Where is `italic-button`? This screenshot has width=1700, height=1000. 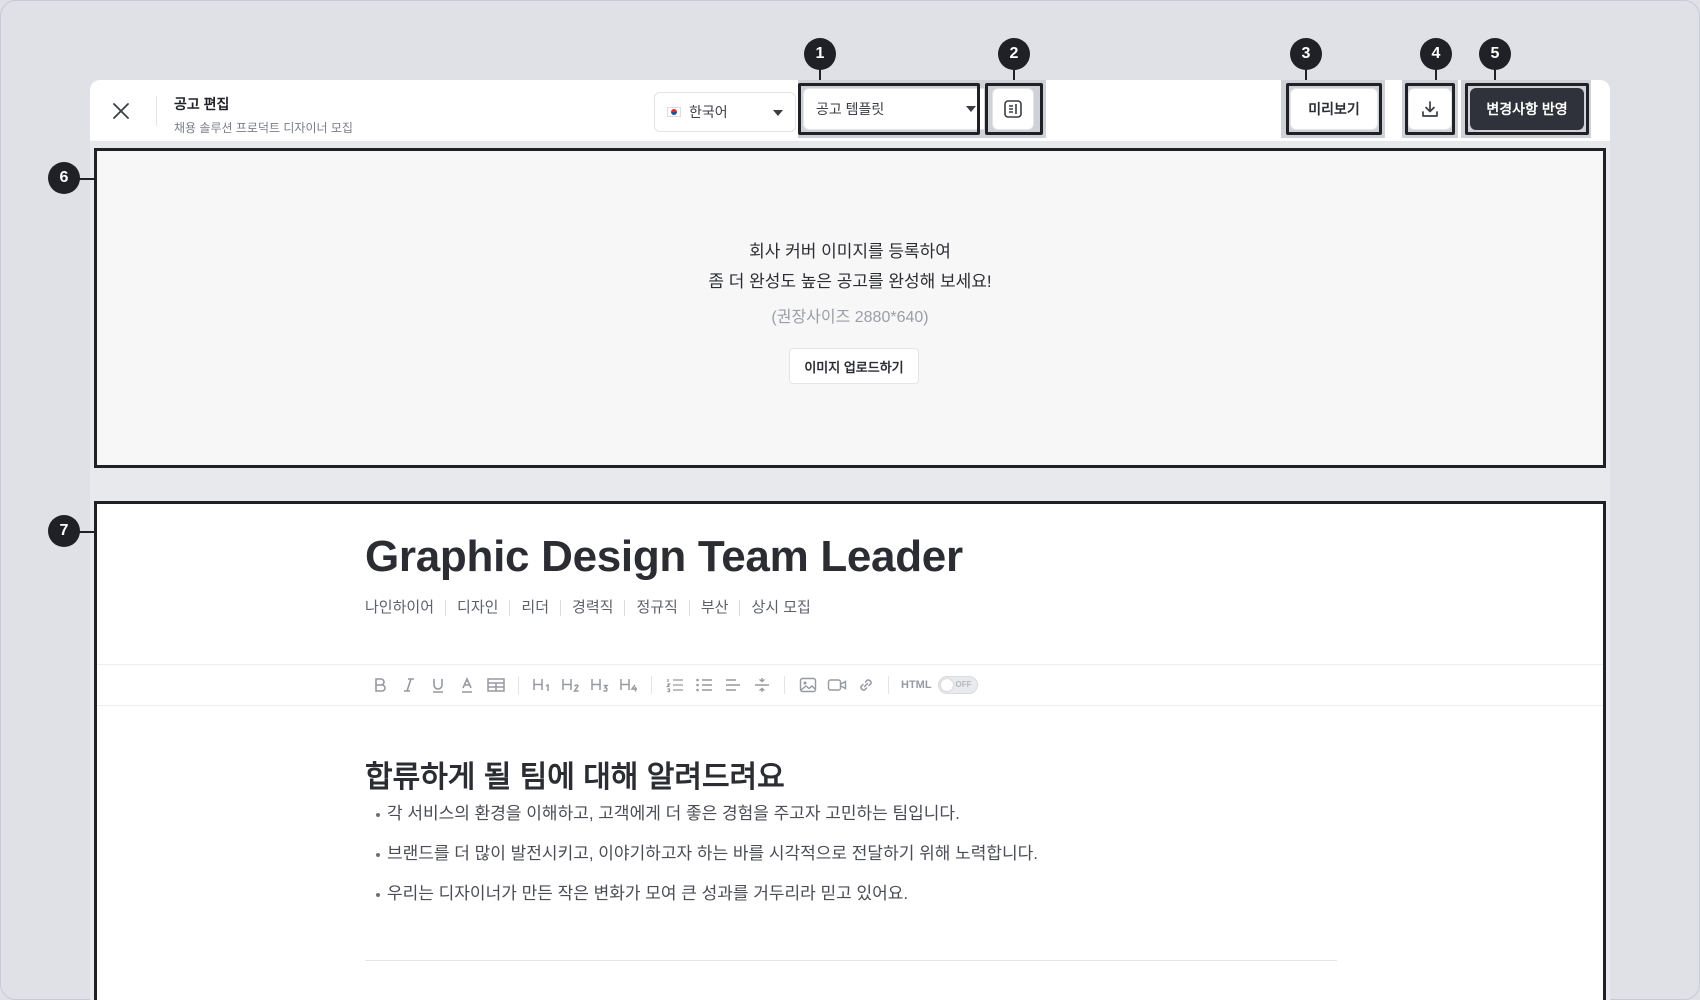
italic-button is located at coordinates (408, 685).